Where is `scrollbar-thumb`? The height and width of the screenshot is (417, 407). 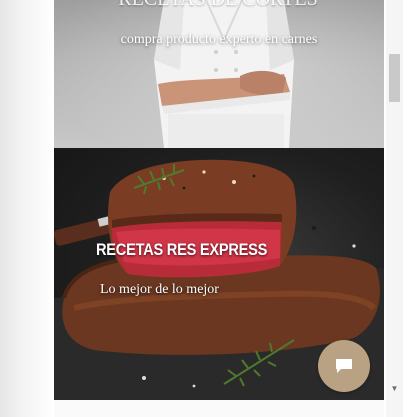
scrollbar-thumb is located at coordinates (394, 78).